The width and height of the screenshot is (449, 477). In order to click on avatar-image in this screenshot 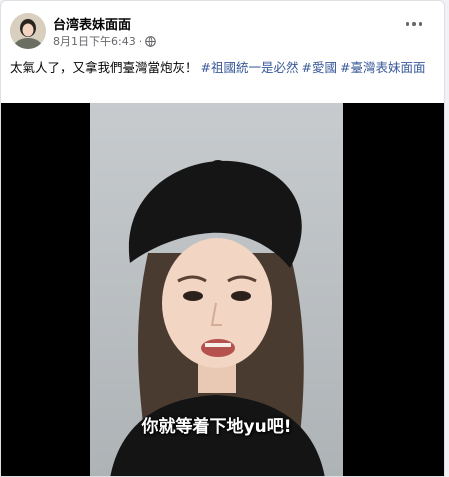, I will do `click(28, 31)`.